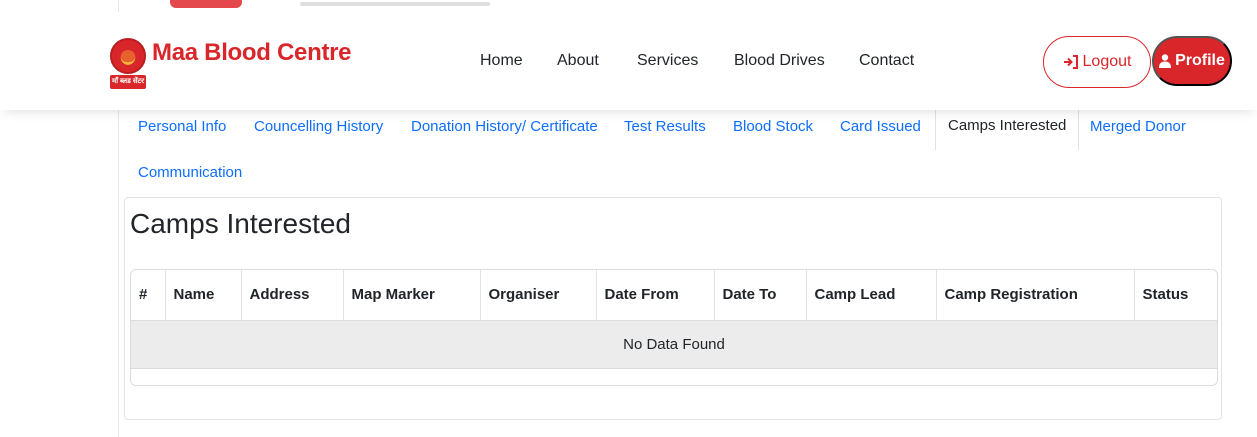  What do you see at coordinates (1035, 295) in the screenshot?
I see `column-header-camp-registration: Camp Registration` at bounding box center [1035, 295].